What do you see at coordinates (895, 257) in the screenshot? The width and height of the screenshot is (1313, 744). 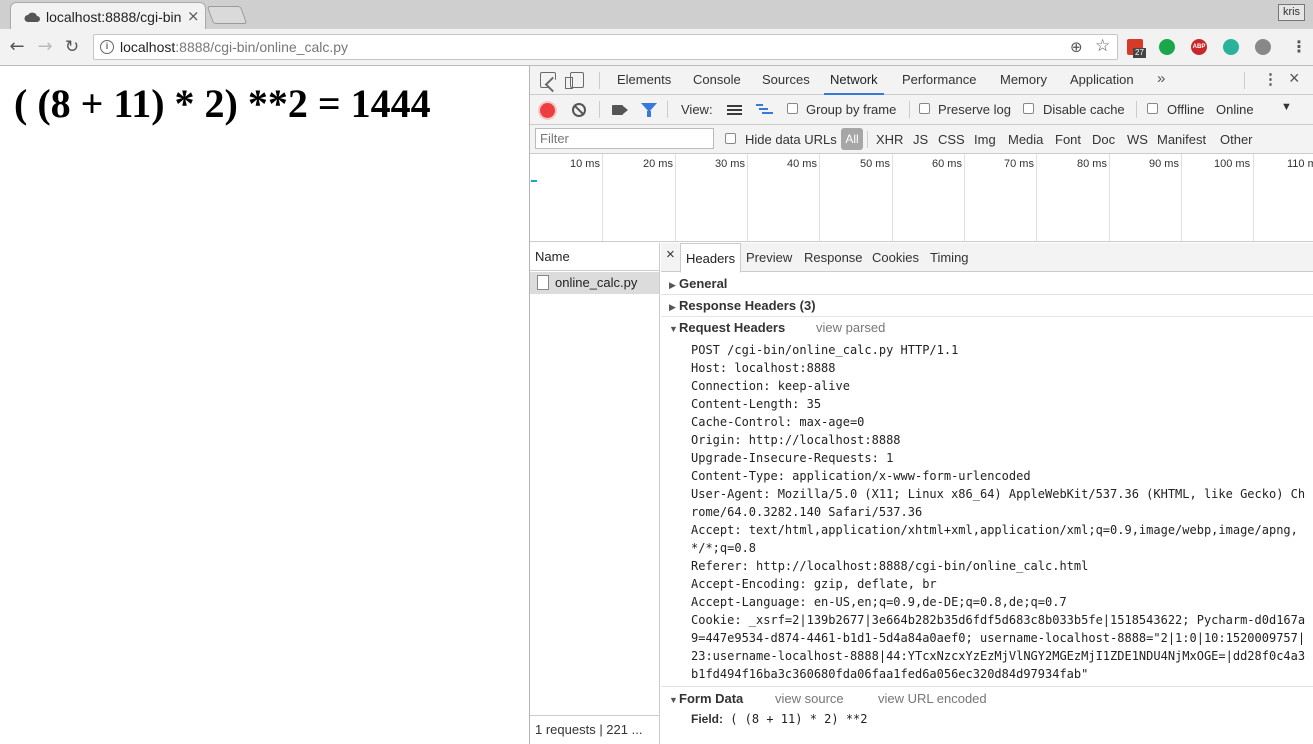 I see `tab-cookies: Cookies` at bounding box center [895, 257].